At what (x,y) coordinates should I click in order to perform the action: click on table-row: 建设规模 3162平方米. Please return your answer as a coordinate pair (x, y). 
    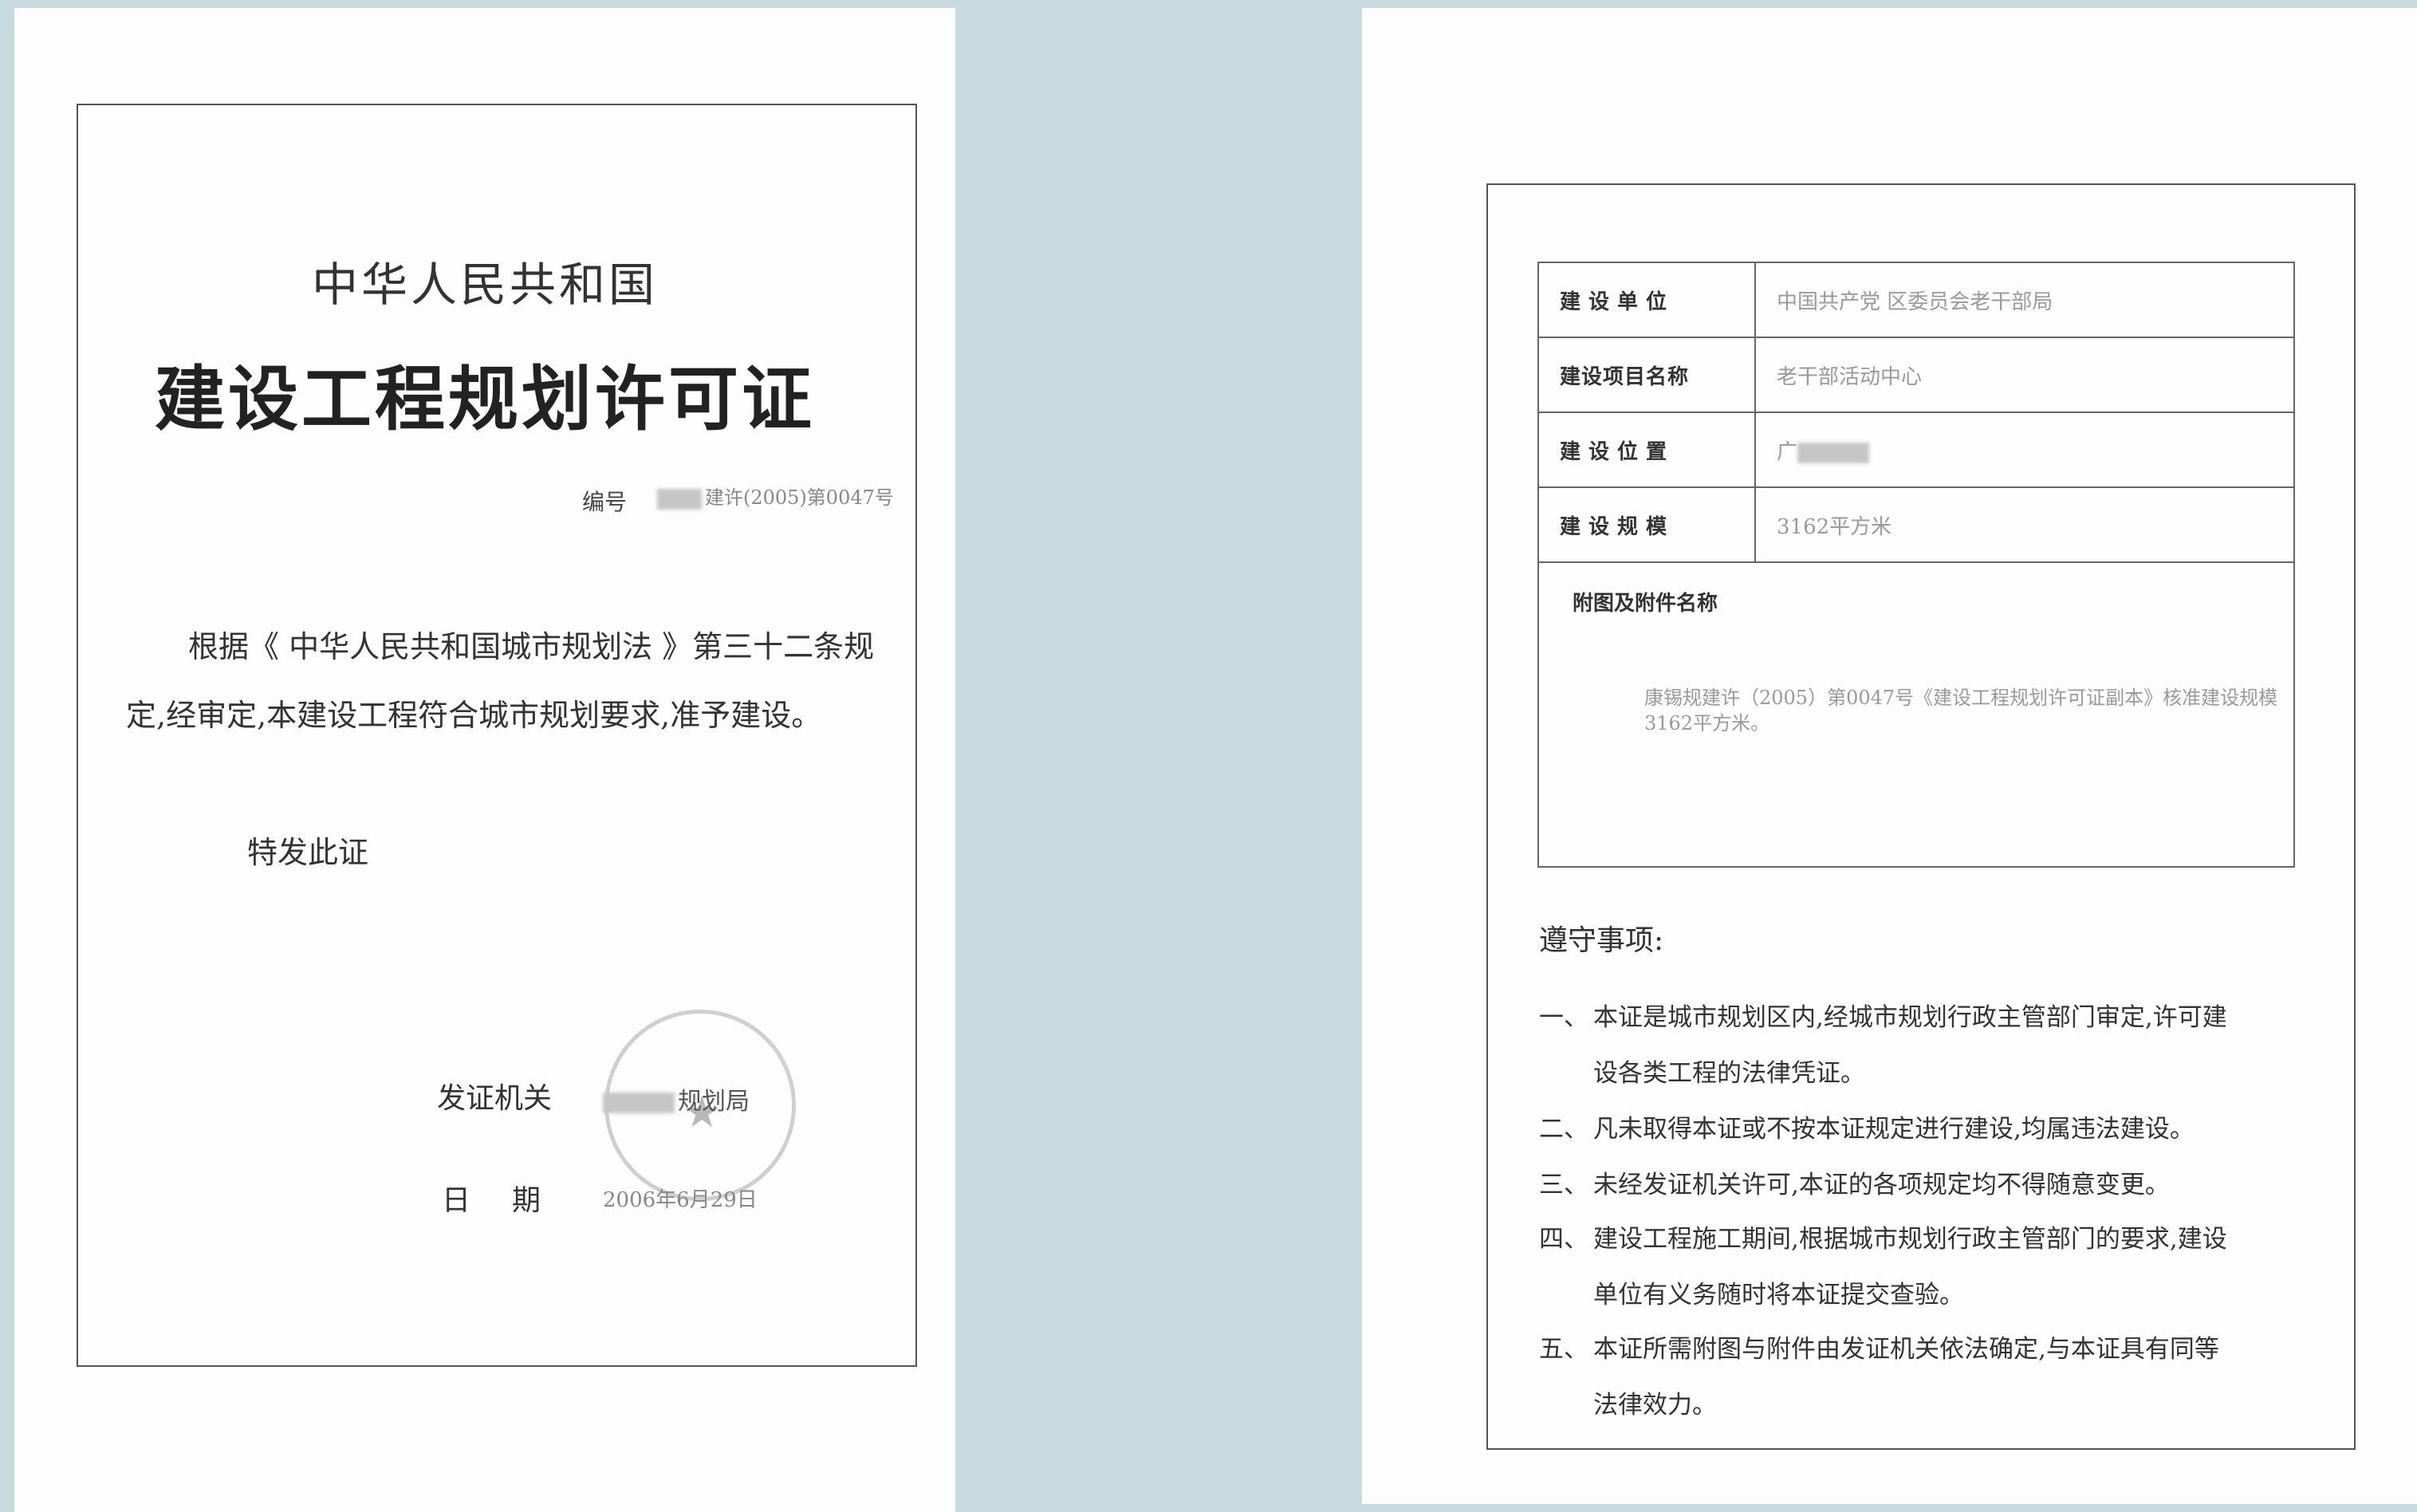
    Looking at the image, I should click on (1916, 524).